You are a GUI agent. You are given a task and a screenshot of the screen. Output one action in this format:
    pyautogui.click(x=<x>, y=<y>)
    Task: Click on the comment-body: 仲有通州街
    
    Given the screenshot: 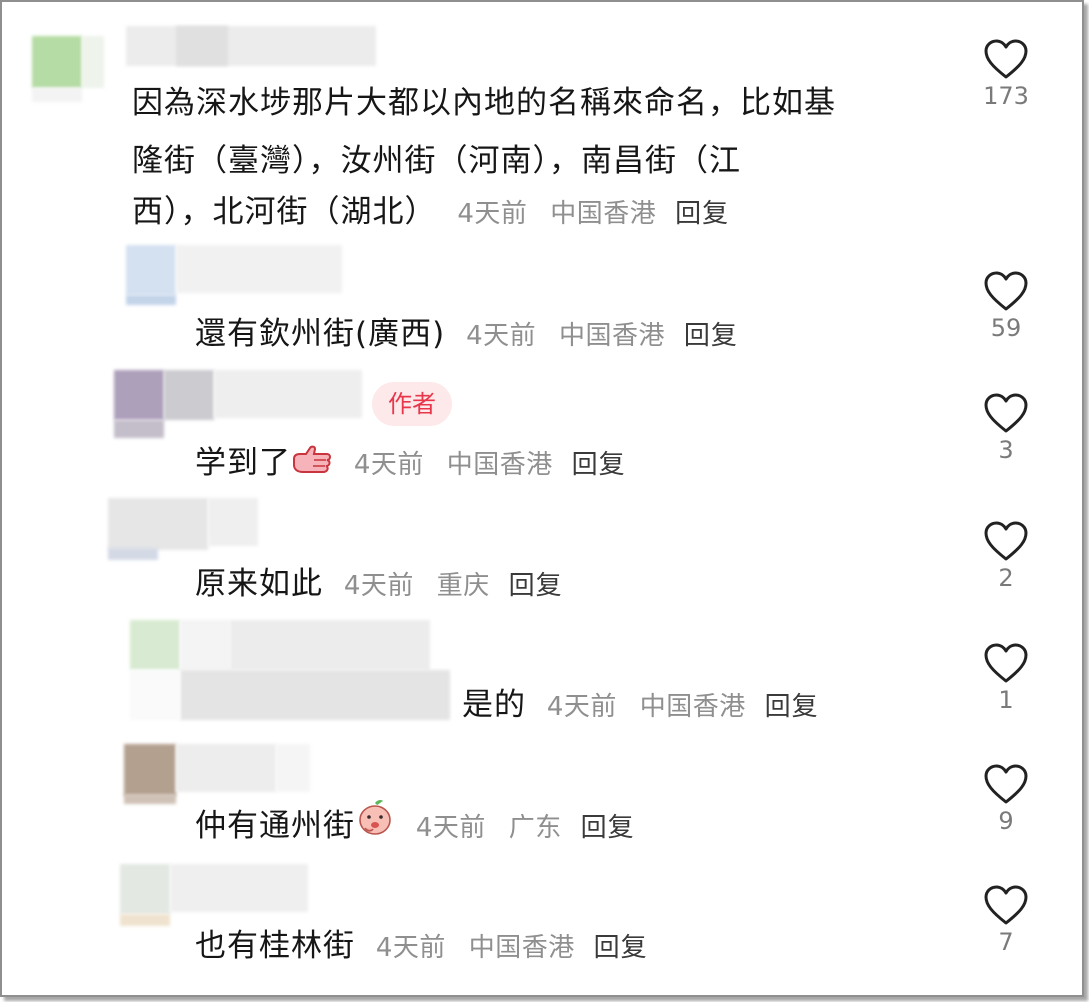 What is the action you would take?
    pyautogui.click(x=275, y=826)
    